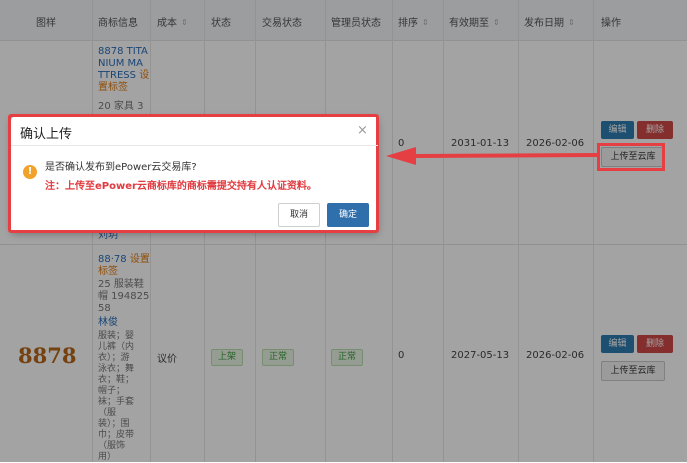  Describe the element at coordinates (181, 186) in the screenshot. I see `dialog-note: 注：上传至ePower云商标库的商标需提交持有人认证资料。` at that location.